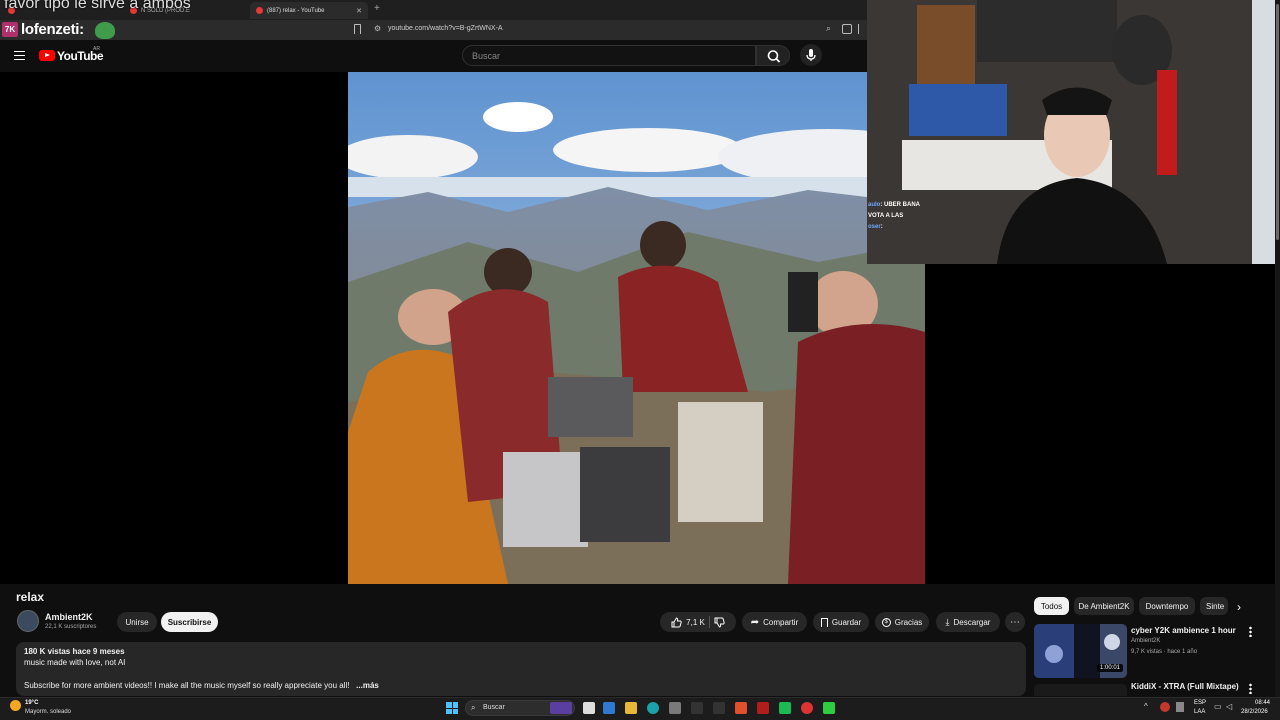 This screenshot has width=1280, height=720. What do you see at coordinates (589, 708) in the screenshot?
I see `task-view-icon` at bounding box center [589, 708].